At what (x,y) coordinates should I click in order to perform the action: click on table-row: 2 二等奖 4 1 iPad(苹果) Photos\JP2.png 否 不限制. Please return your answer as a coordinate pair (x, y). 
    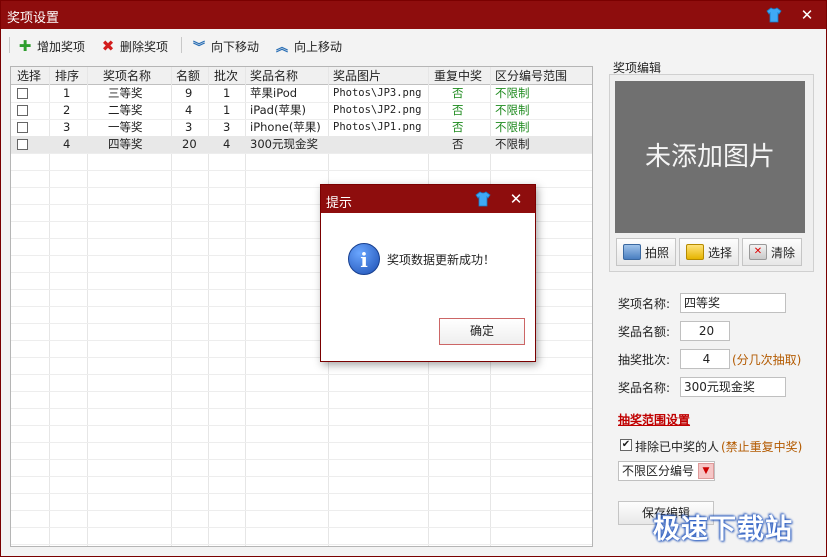
    Looking at the image, I should click on (301, 110).